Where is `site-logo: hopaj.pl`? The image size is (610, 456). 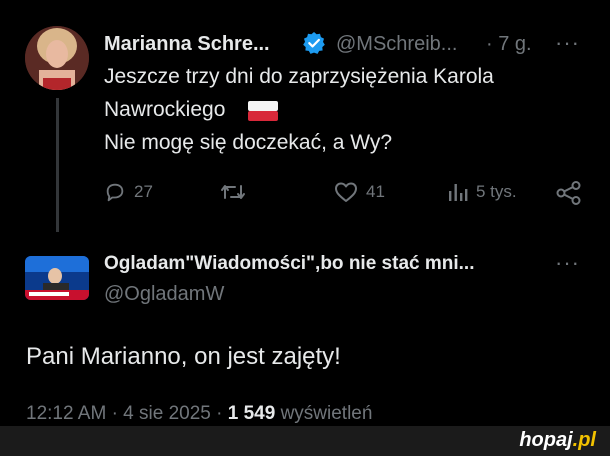 site-logo: hopaj.pl is located at coordinates (557, 440).